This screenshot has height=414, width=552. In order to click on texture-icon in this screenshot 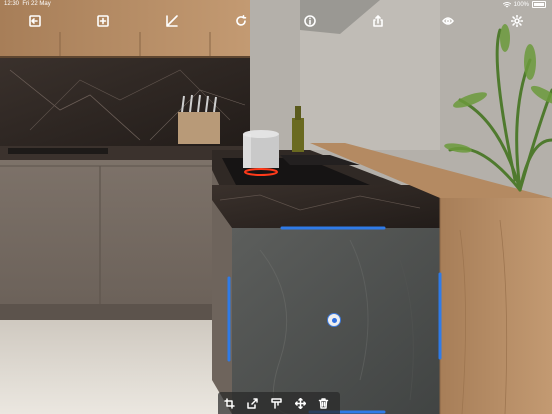, I will do `click(276, 403)`.